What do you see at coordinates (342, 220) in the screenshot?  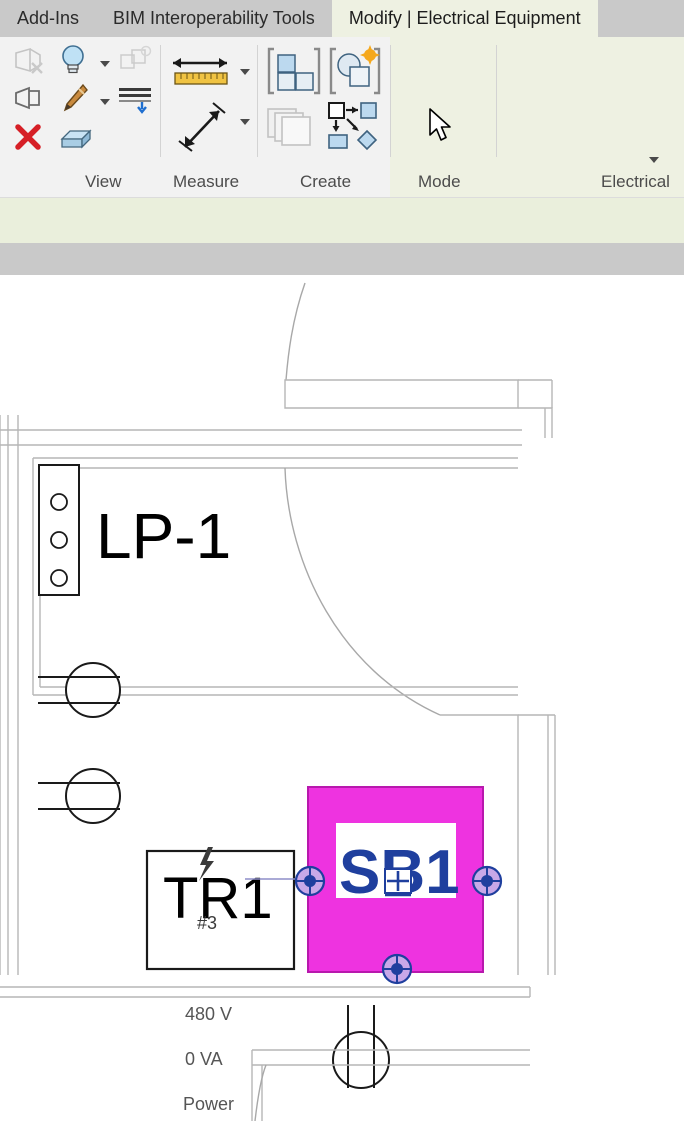 I see `options-bar` at bounding box center [342, 220].